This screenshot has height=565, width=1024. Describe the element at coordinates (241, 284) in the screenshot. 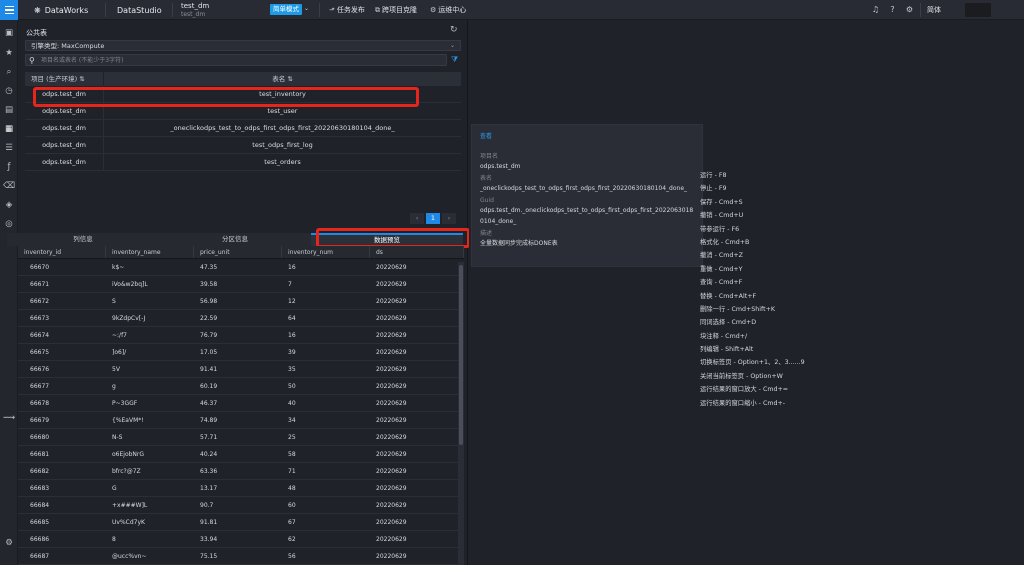

I see `table-row: 66671 iVo&w2bq]L 39.58 7 20220629` at that location.